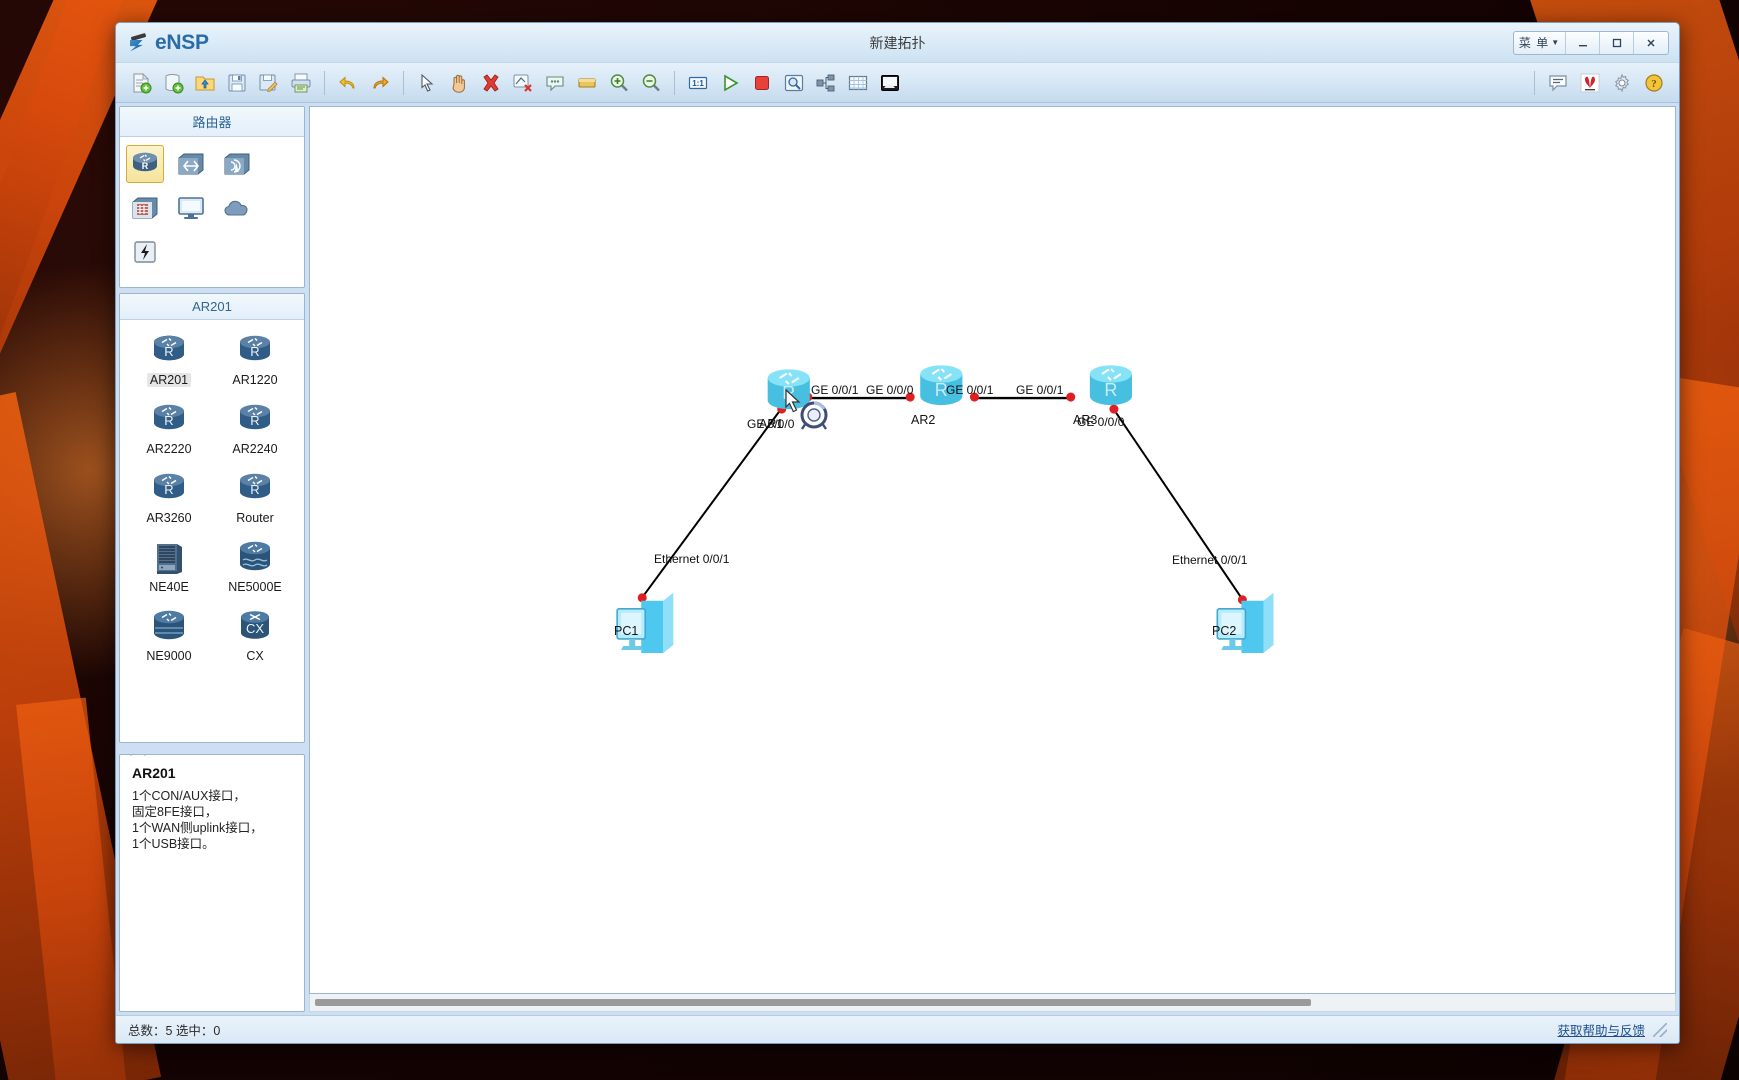 The width and height of the screenshot is (1739, 1080). I want to click on minimize-icon, so click(1582, 45).